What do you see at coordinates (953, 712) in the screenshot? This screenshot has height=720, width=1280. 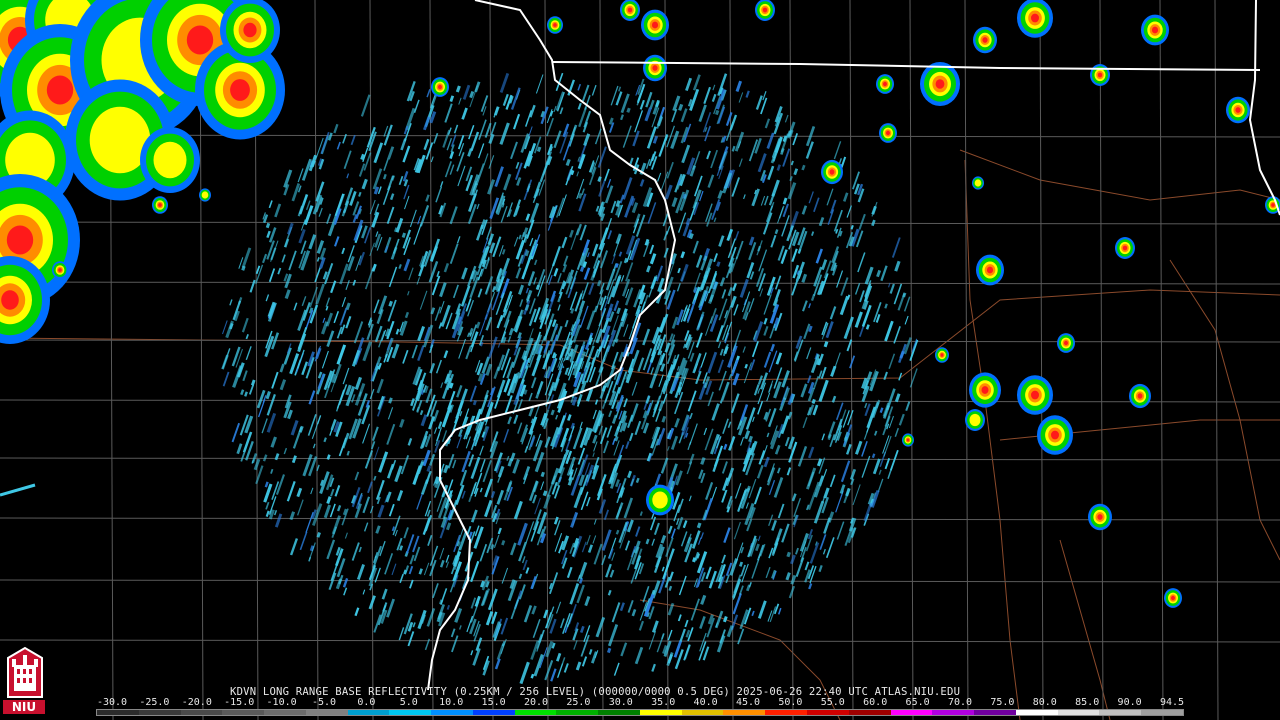 I see `color-bar-segment` at bounding box center [953, 712].